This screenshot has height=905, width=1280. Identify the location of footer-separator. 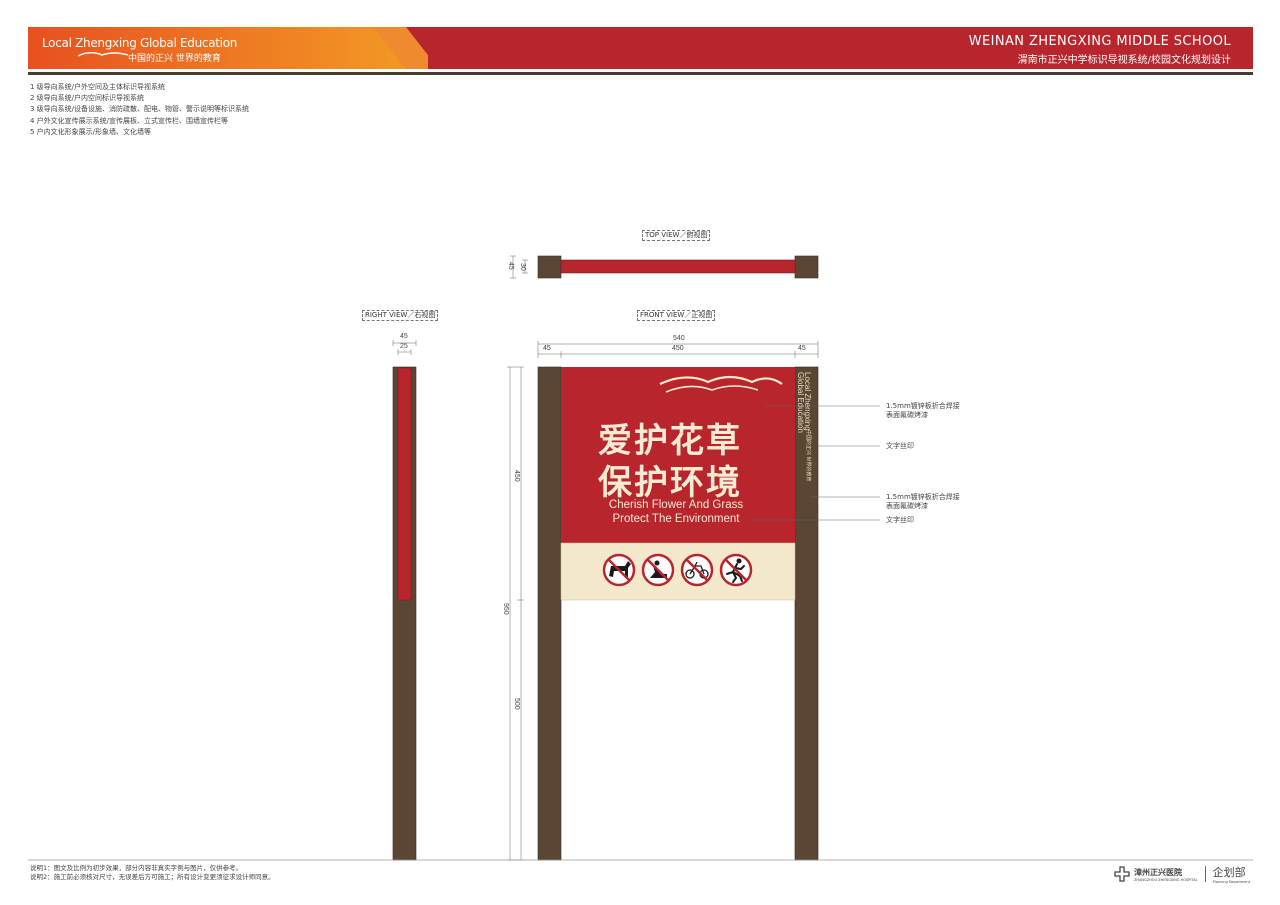
(1205, 874).